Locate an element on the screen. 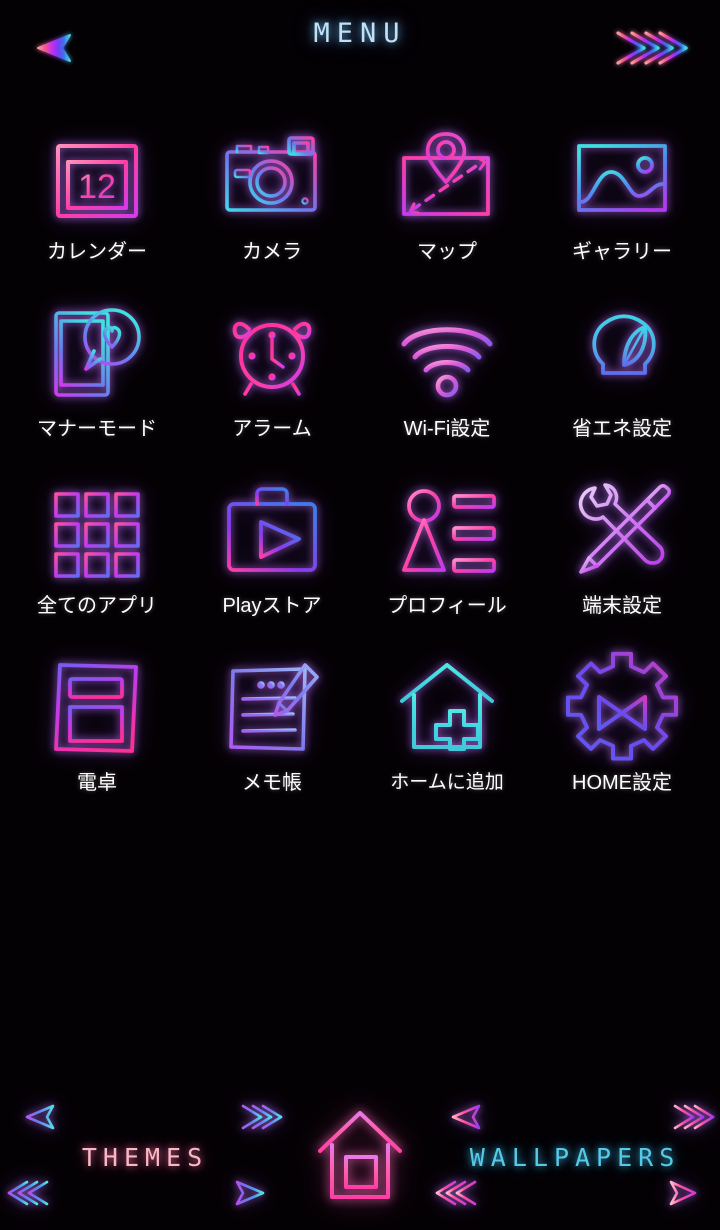 The image size is (720, 1230). app-label: カメラ is located at coordinates (272, 252).